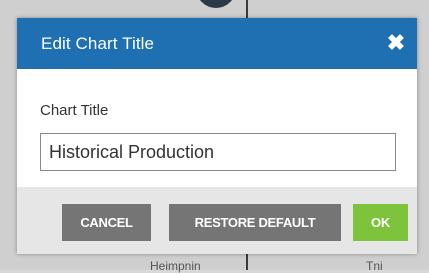 The image size is (429, 273). What do you see at coordinates (255, 222) in the screenshot?
I see `restore-default-button: RESTORE DEFAULT` at bounding box center [255, 222].